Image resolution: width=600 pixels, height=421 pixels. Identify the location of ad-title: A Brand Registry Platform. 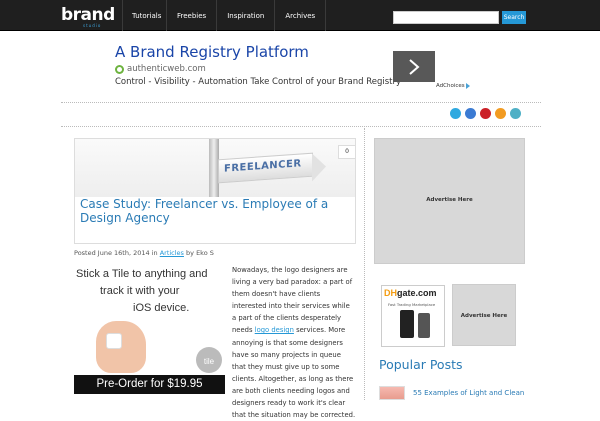
(212, 52).